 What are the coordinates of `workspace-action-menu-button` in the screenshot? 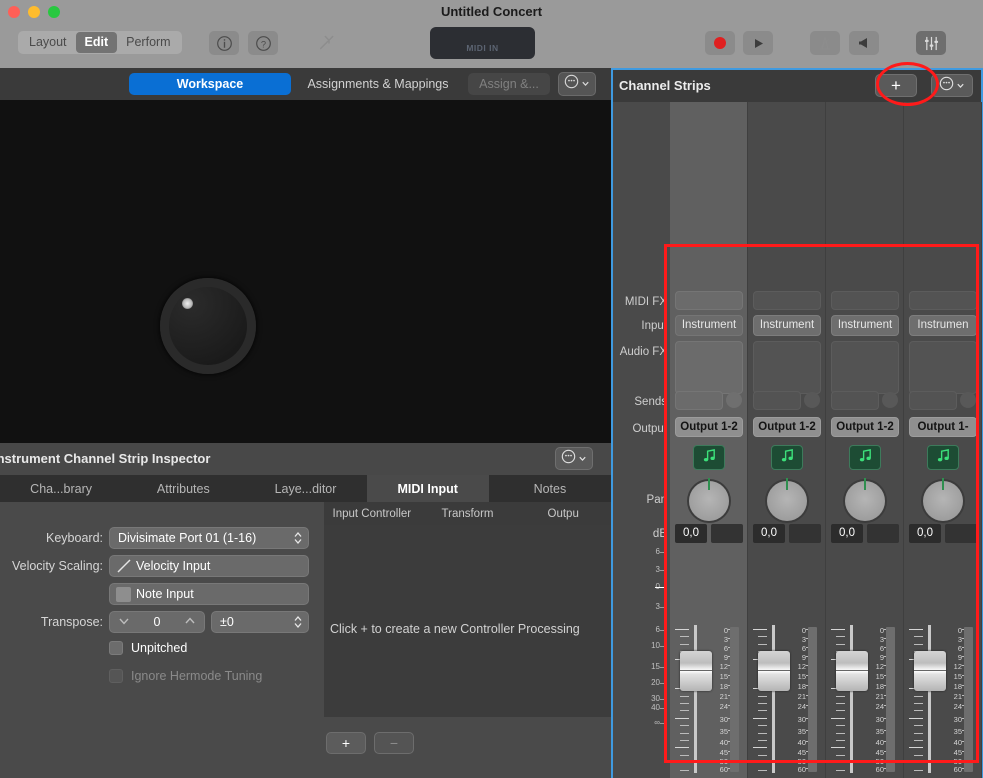 It's located at (577, 84).